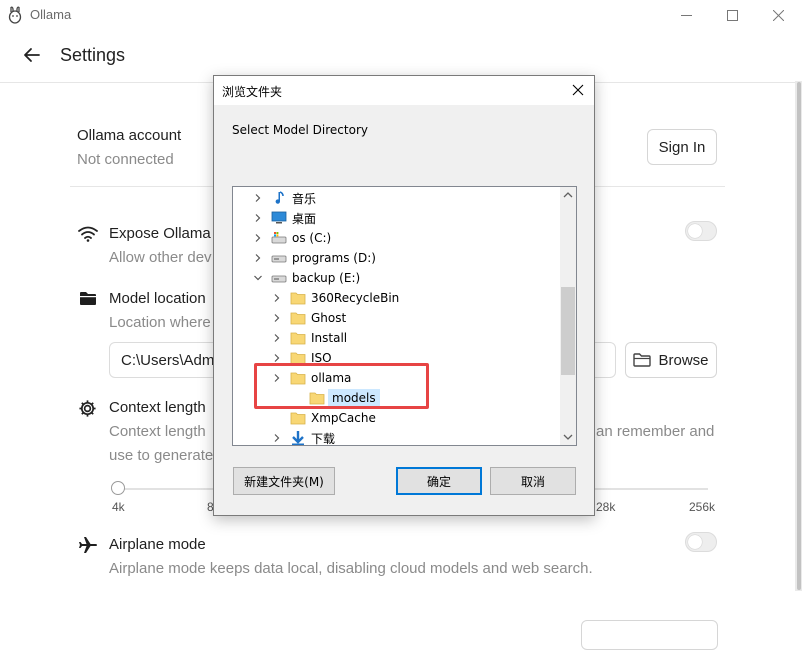 The width and height of the screenshot is (802, 650). I want to click on music-note-icon, so click(279, 197).